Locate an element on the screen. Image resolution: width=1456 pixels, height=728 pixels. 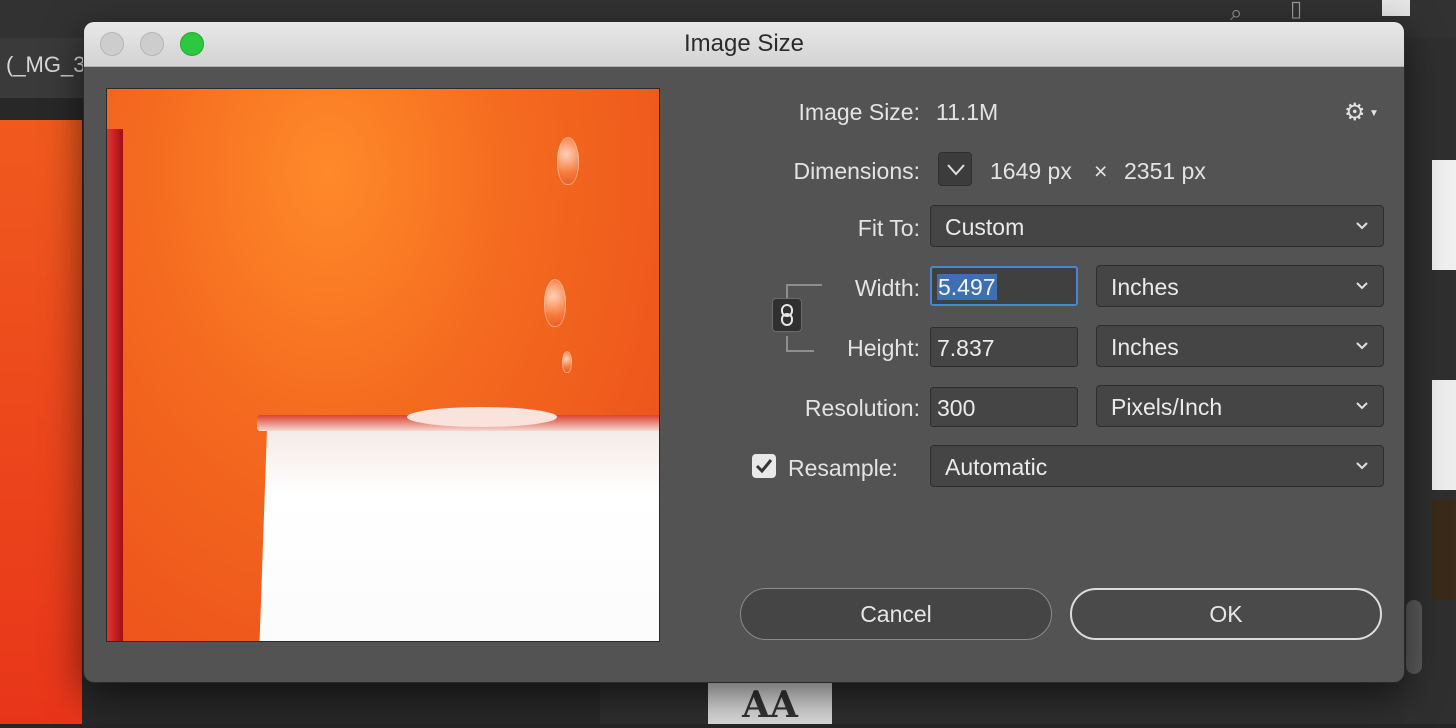
resample-checkbox is located at coordinates (764, 466).